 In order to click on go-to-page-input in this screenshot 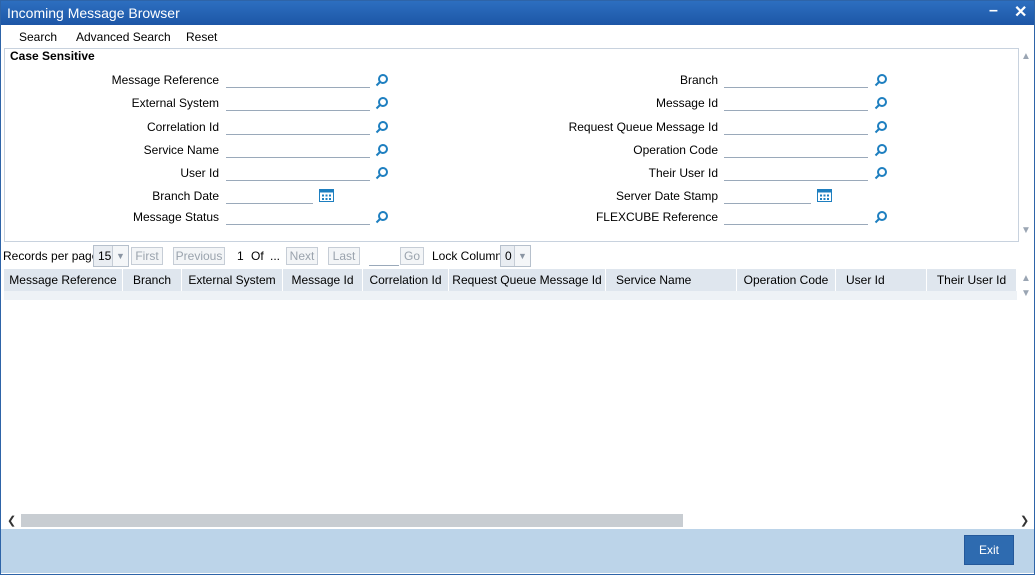, I will do `click(384, 257)`.